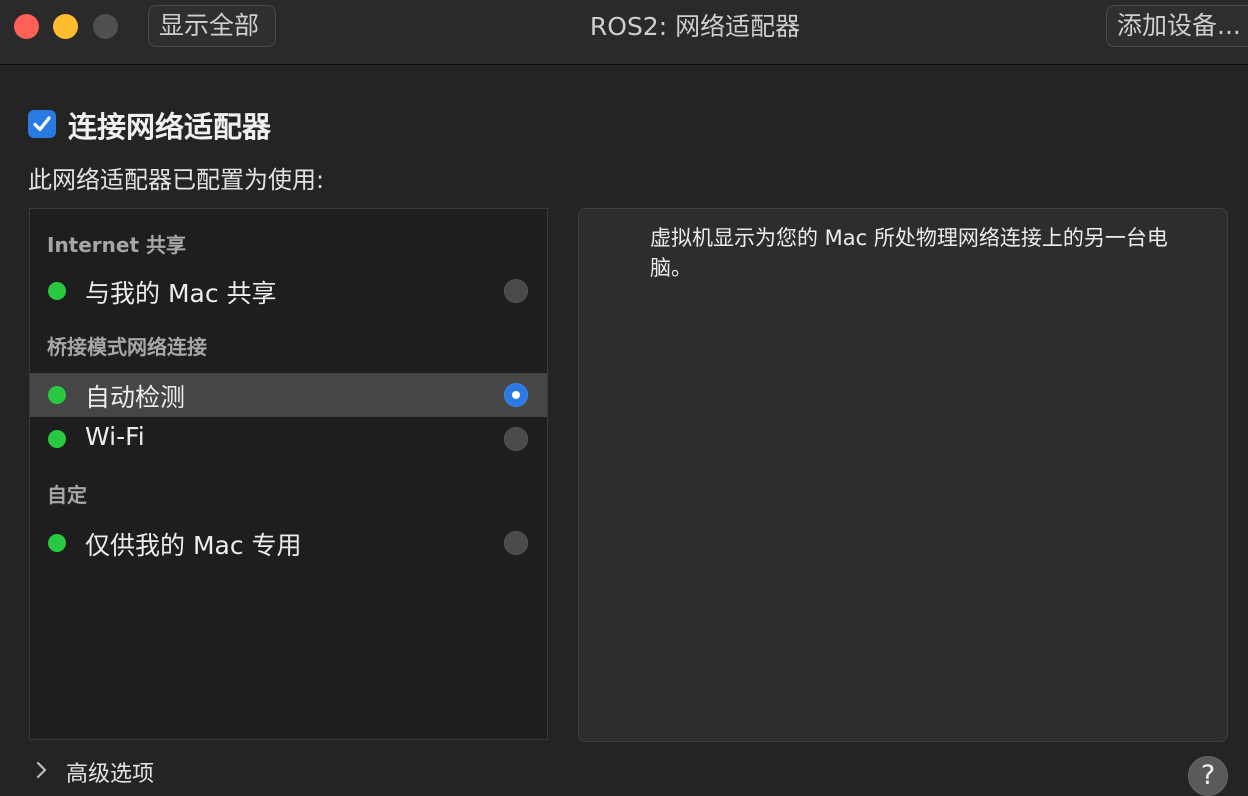  I want to click on minimize-window-button, so click(65, 26).